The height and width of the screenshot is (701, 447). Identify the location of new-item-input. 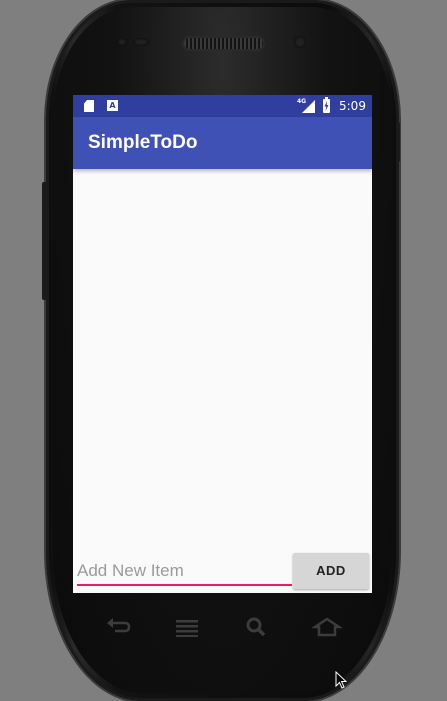
(183, 571).